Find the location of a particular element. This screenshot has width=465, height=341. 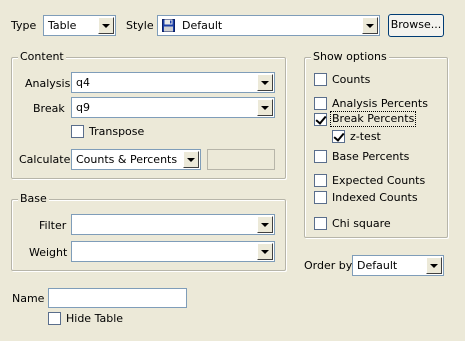

type-select-value: Table is located at coordinates (62, 25).